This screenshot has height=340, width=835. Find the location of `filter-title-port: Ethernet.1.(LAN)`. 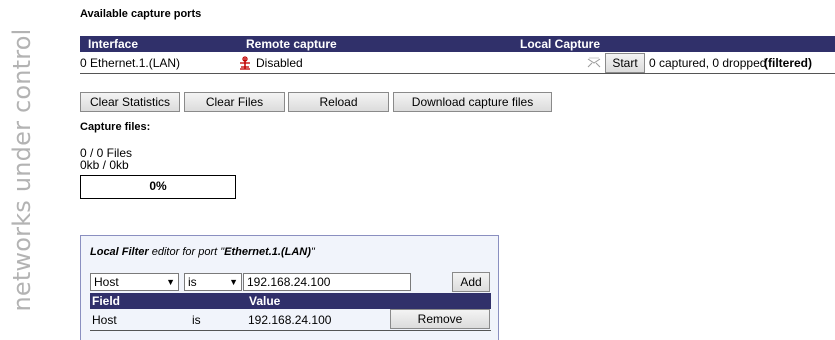

filter-title-port: Ethernet.1.(LAN) is located at coordinates (267, 252).